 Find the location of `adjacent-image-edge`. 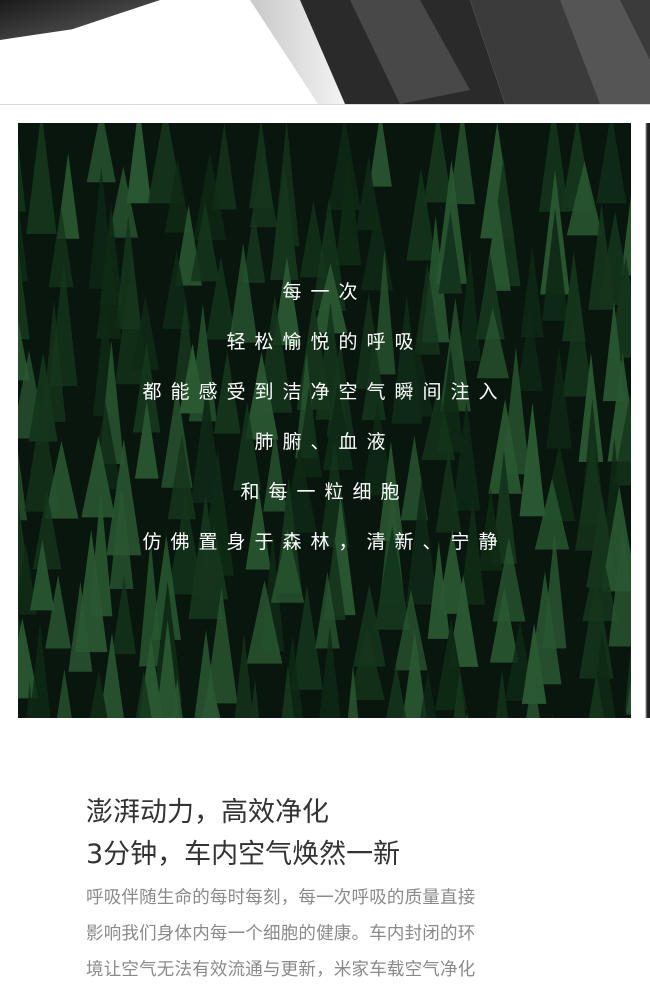

adjacent-image-edge is located at coordinates (647, 420).